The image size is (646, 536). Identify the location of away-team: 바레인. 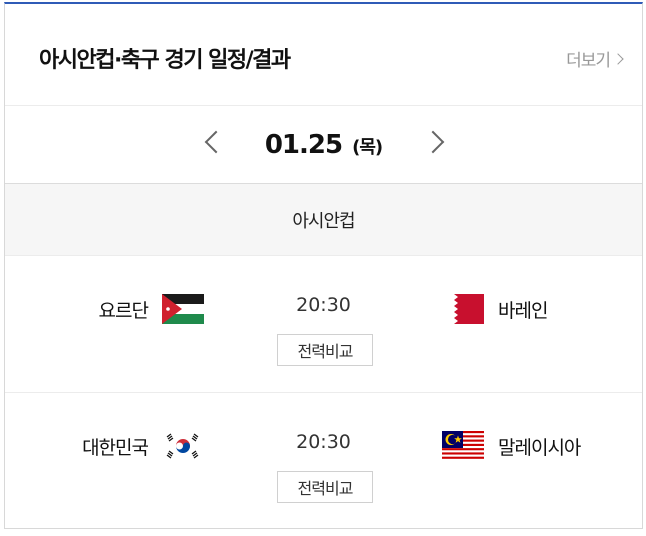
(495, 309).